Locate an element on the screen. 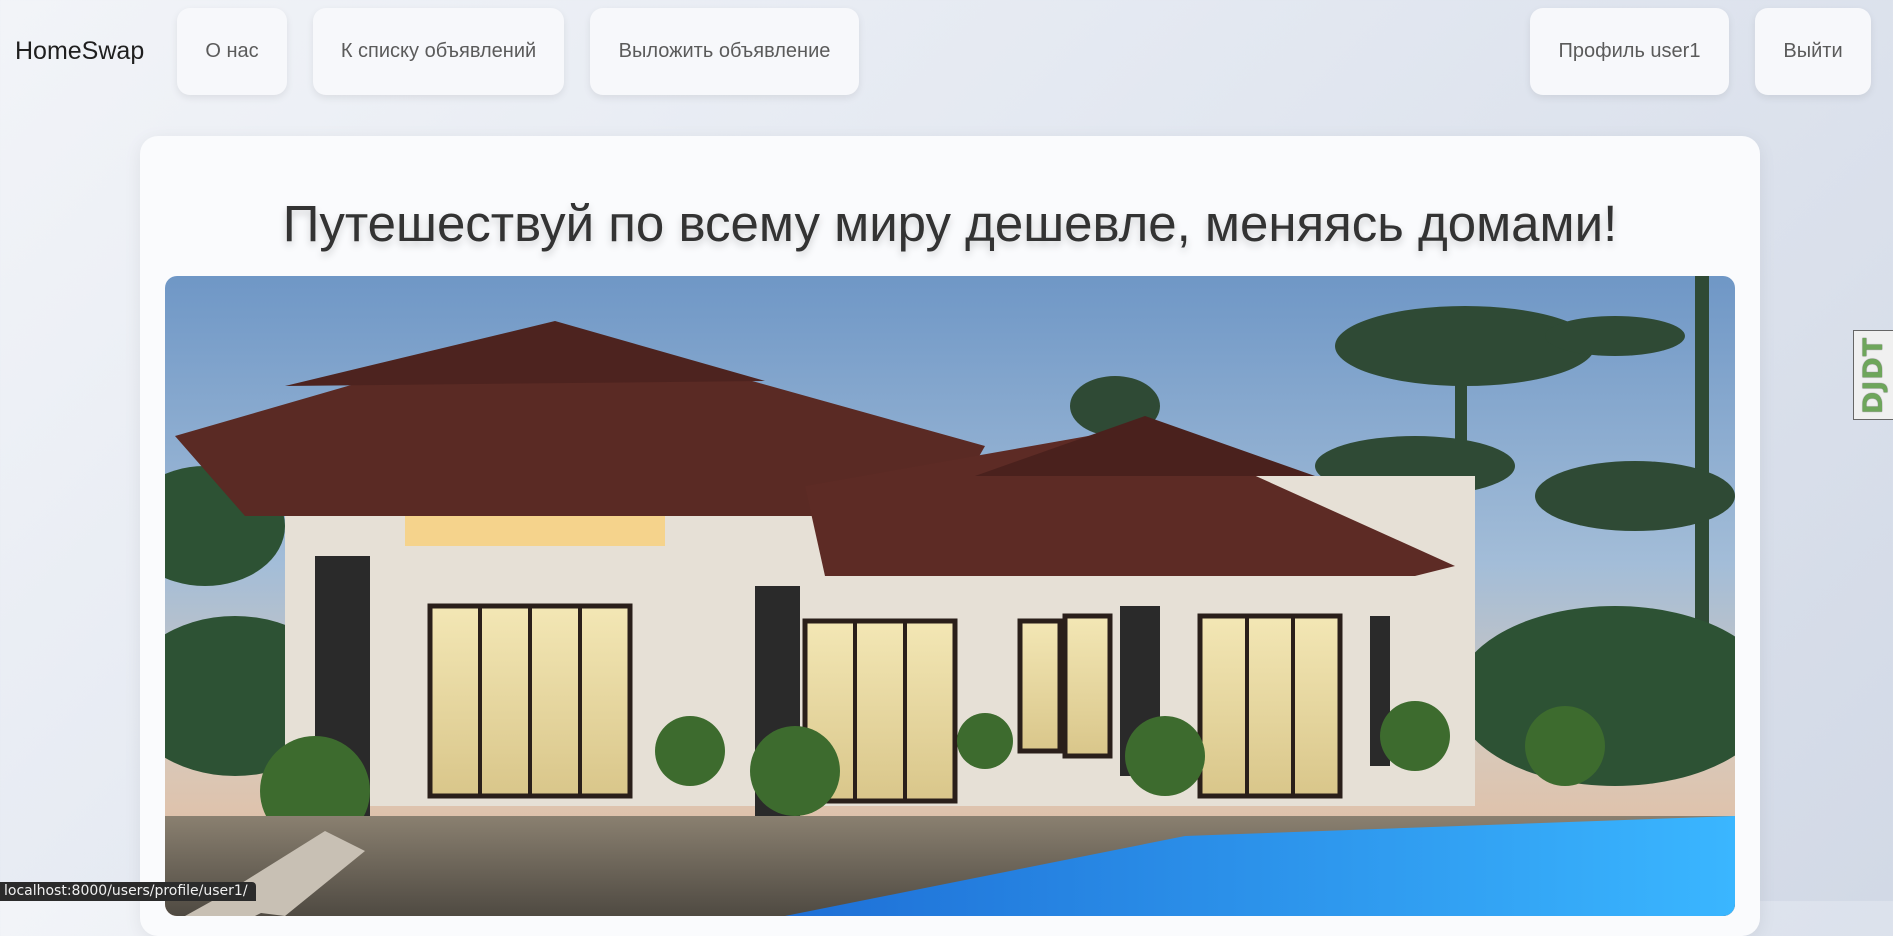 This screenshot has height=936, width=1893. debug-toolbar-label: DJDT is located at coordinates (1874, 375).